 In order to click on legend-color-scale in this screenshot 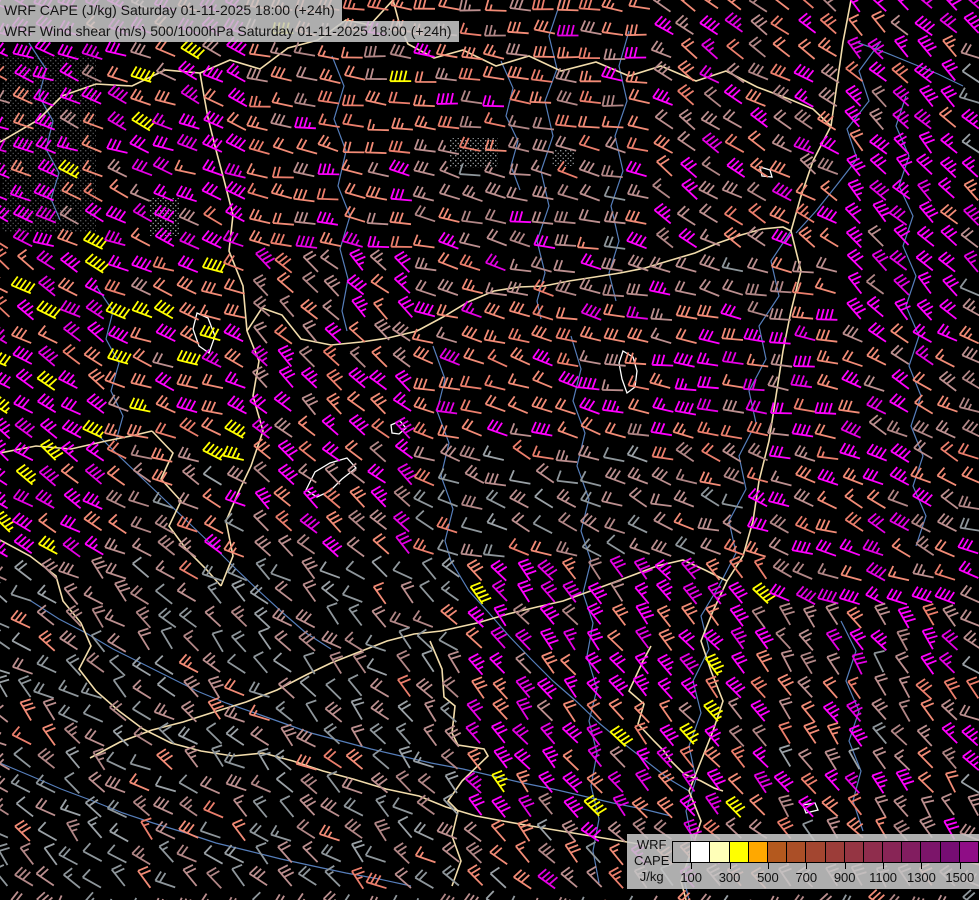, I will do `click(825, 852)`.